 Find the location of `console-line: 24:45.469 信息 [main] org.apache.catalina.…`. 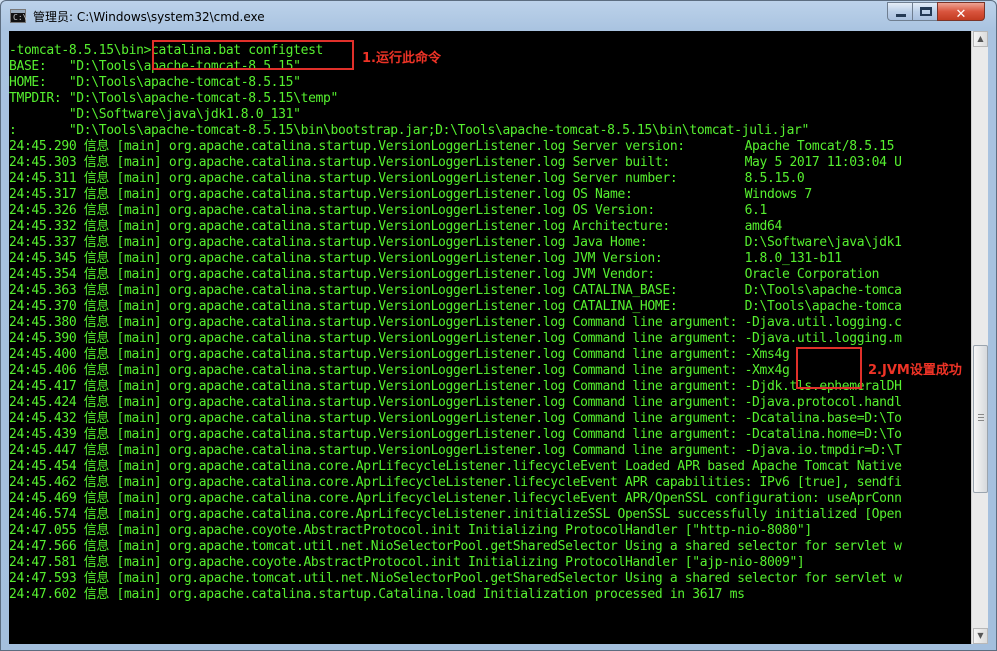

console-line: 24:45.469 信息 [main] org.apache.catalina.… is located at coordinates (455, 498).